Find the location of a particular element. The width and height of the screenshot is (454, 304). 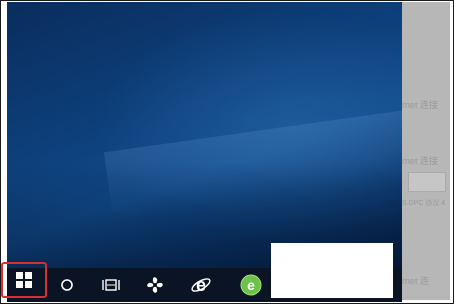

task-view-button is located at coordinates (111, 285).